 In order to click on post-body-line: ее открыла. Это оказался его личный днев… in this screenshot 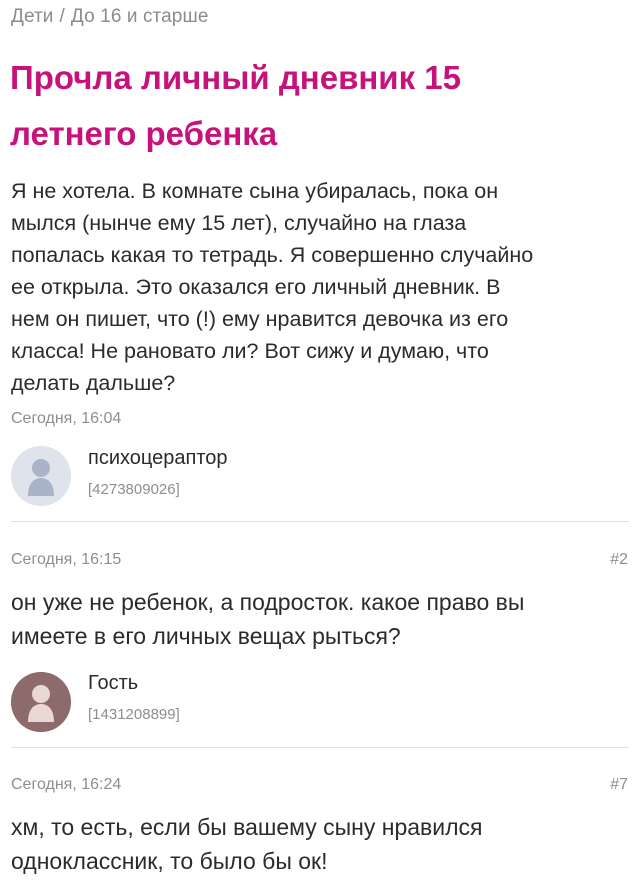, I will do `click(256, 287)`.